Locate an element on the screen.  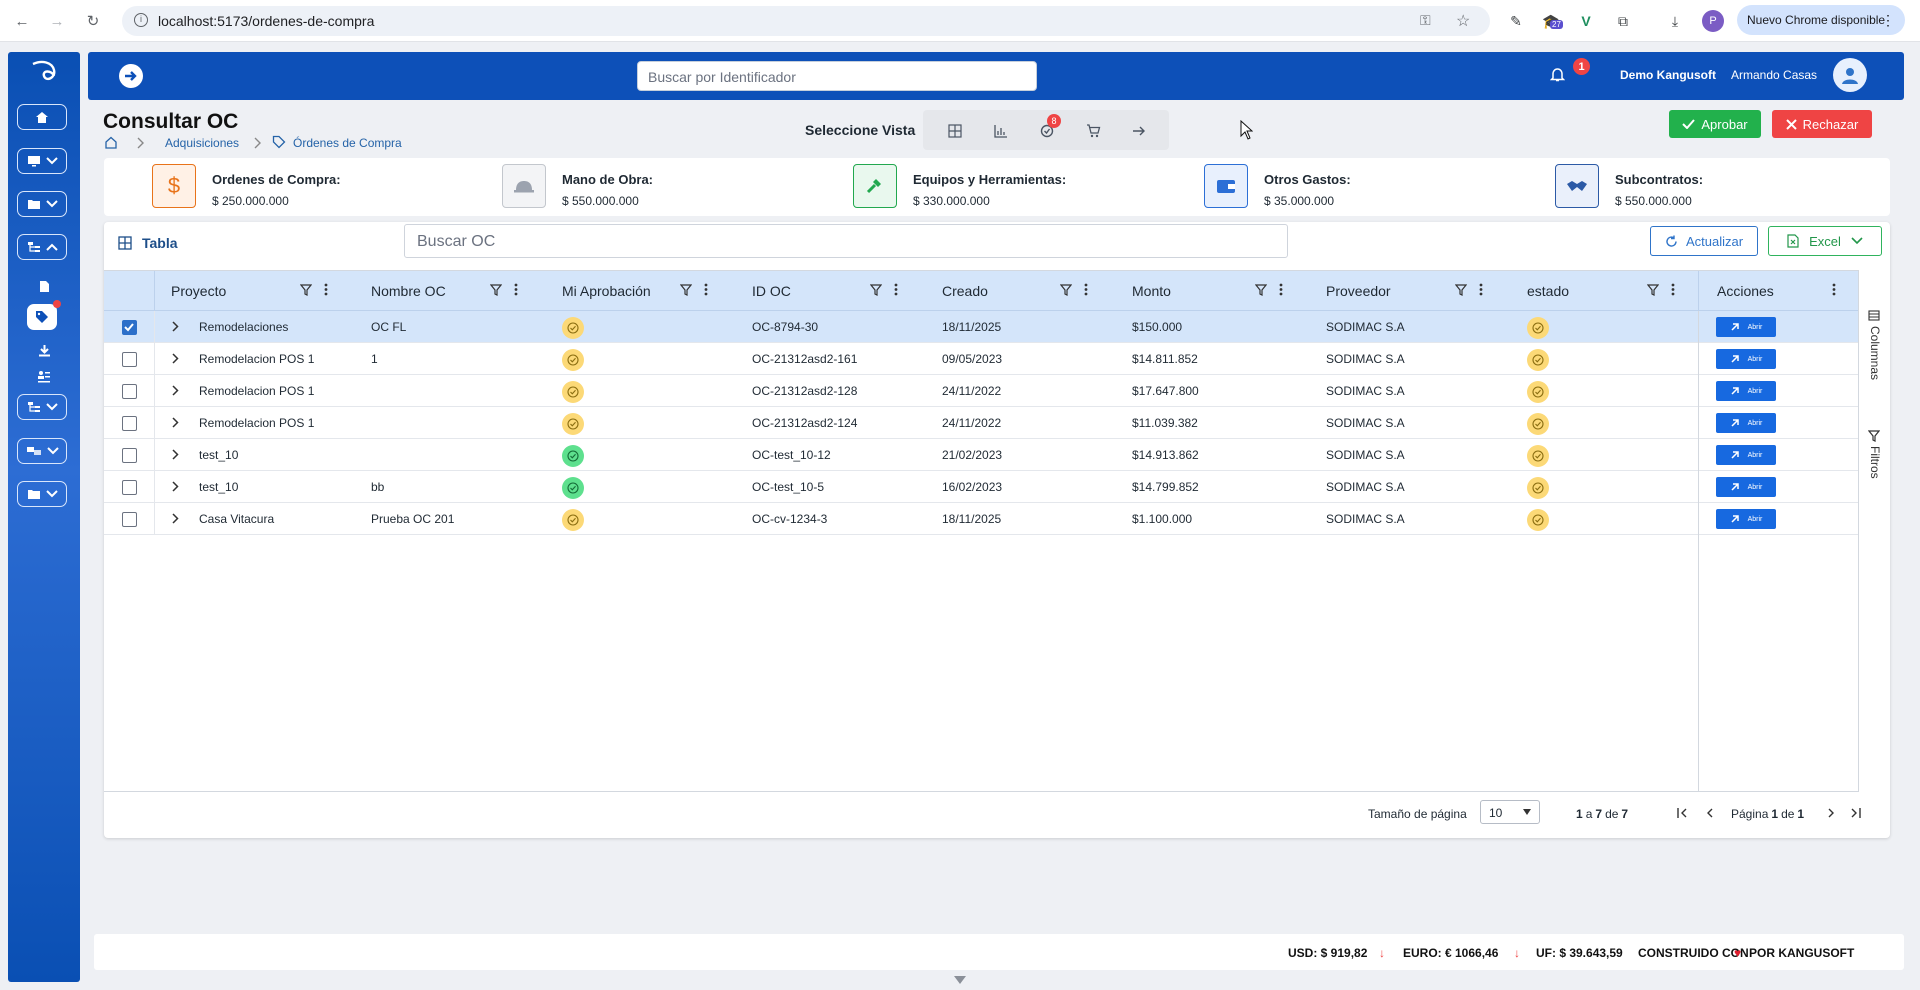
header-creado: Creado is located at coordinates (965, 291).